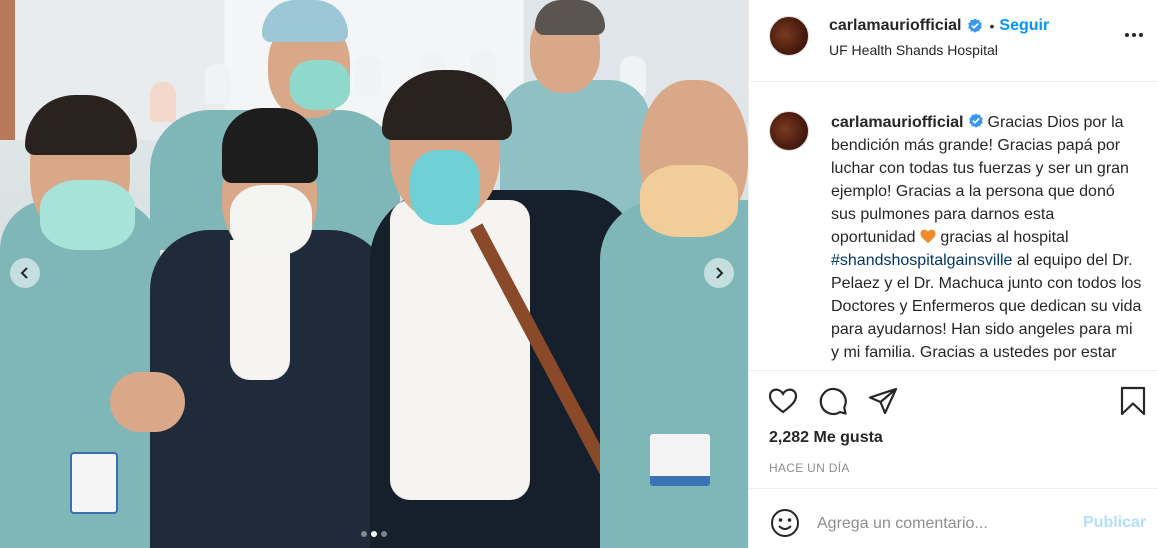 This screenshot has height=548, width=1158. I want to click on carousel-prev-button, so click(25, 273).